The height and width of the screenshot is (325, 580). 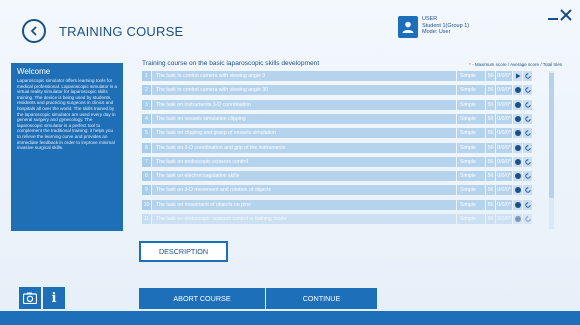 I want to click on arrow-left-icon, so click(x=33, y=31).